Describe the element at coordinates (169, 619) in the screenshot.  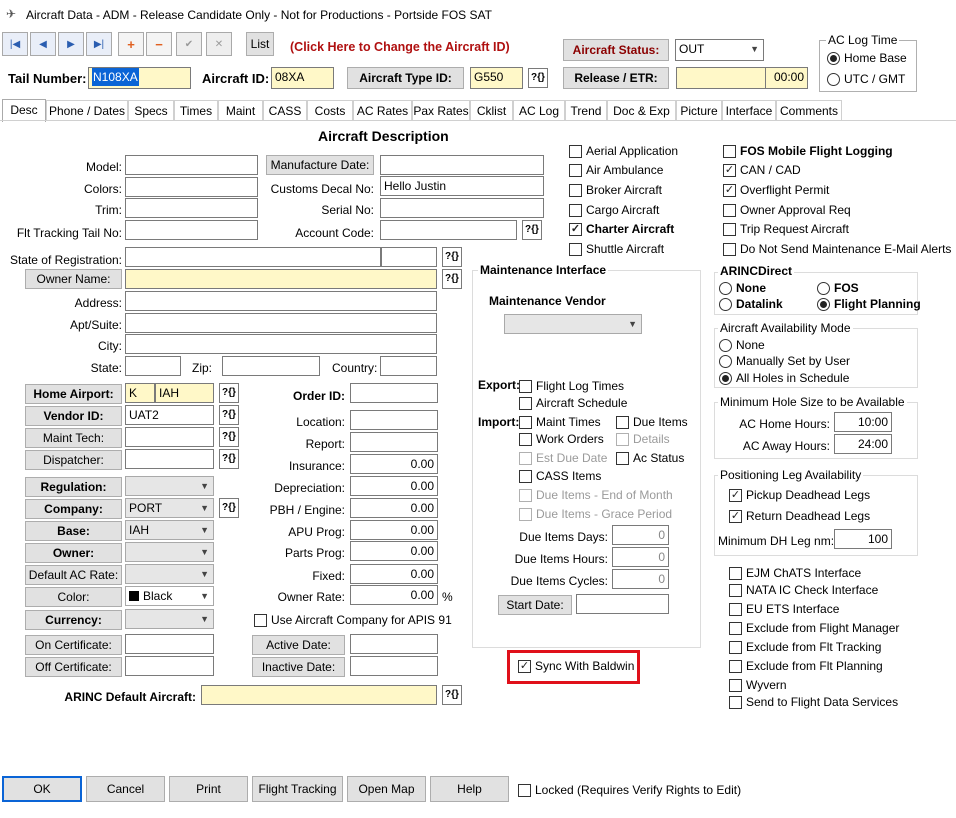
I see `currency-select: ▼` at that location.